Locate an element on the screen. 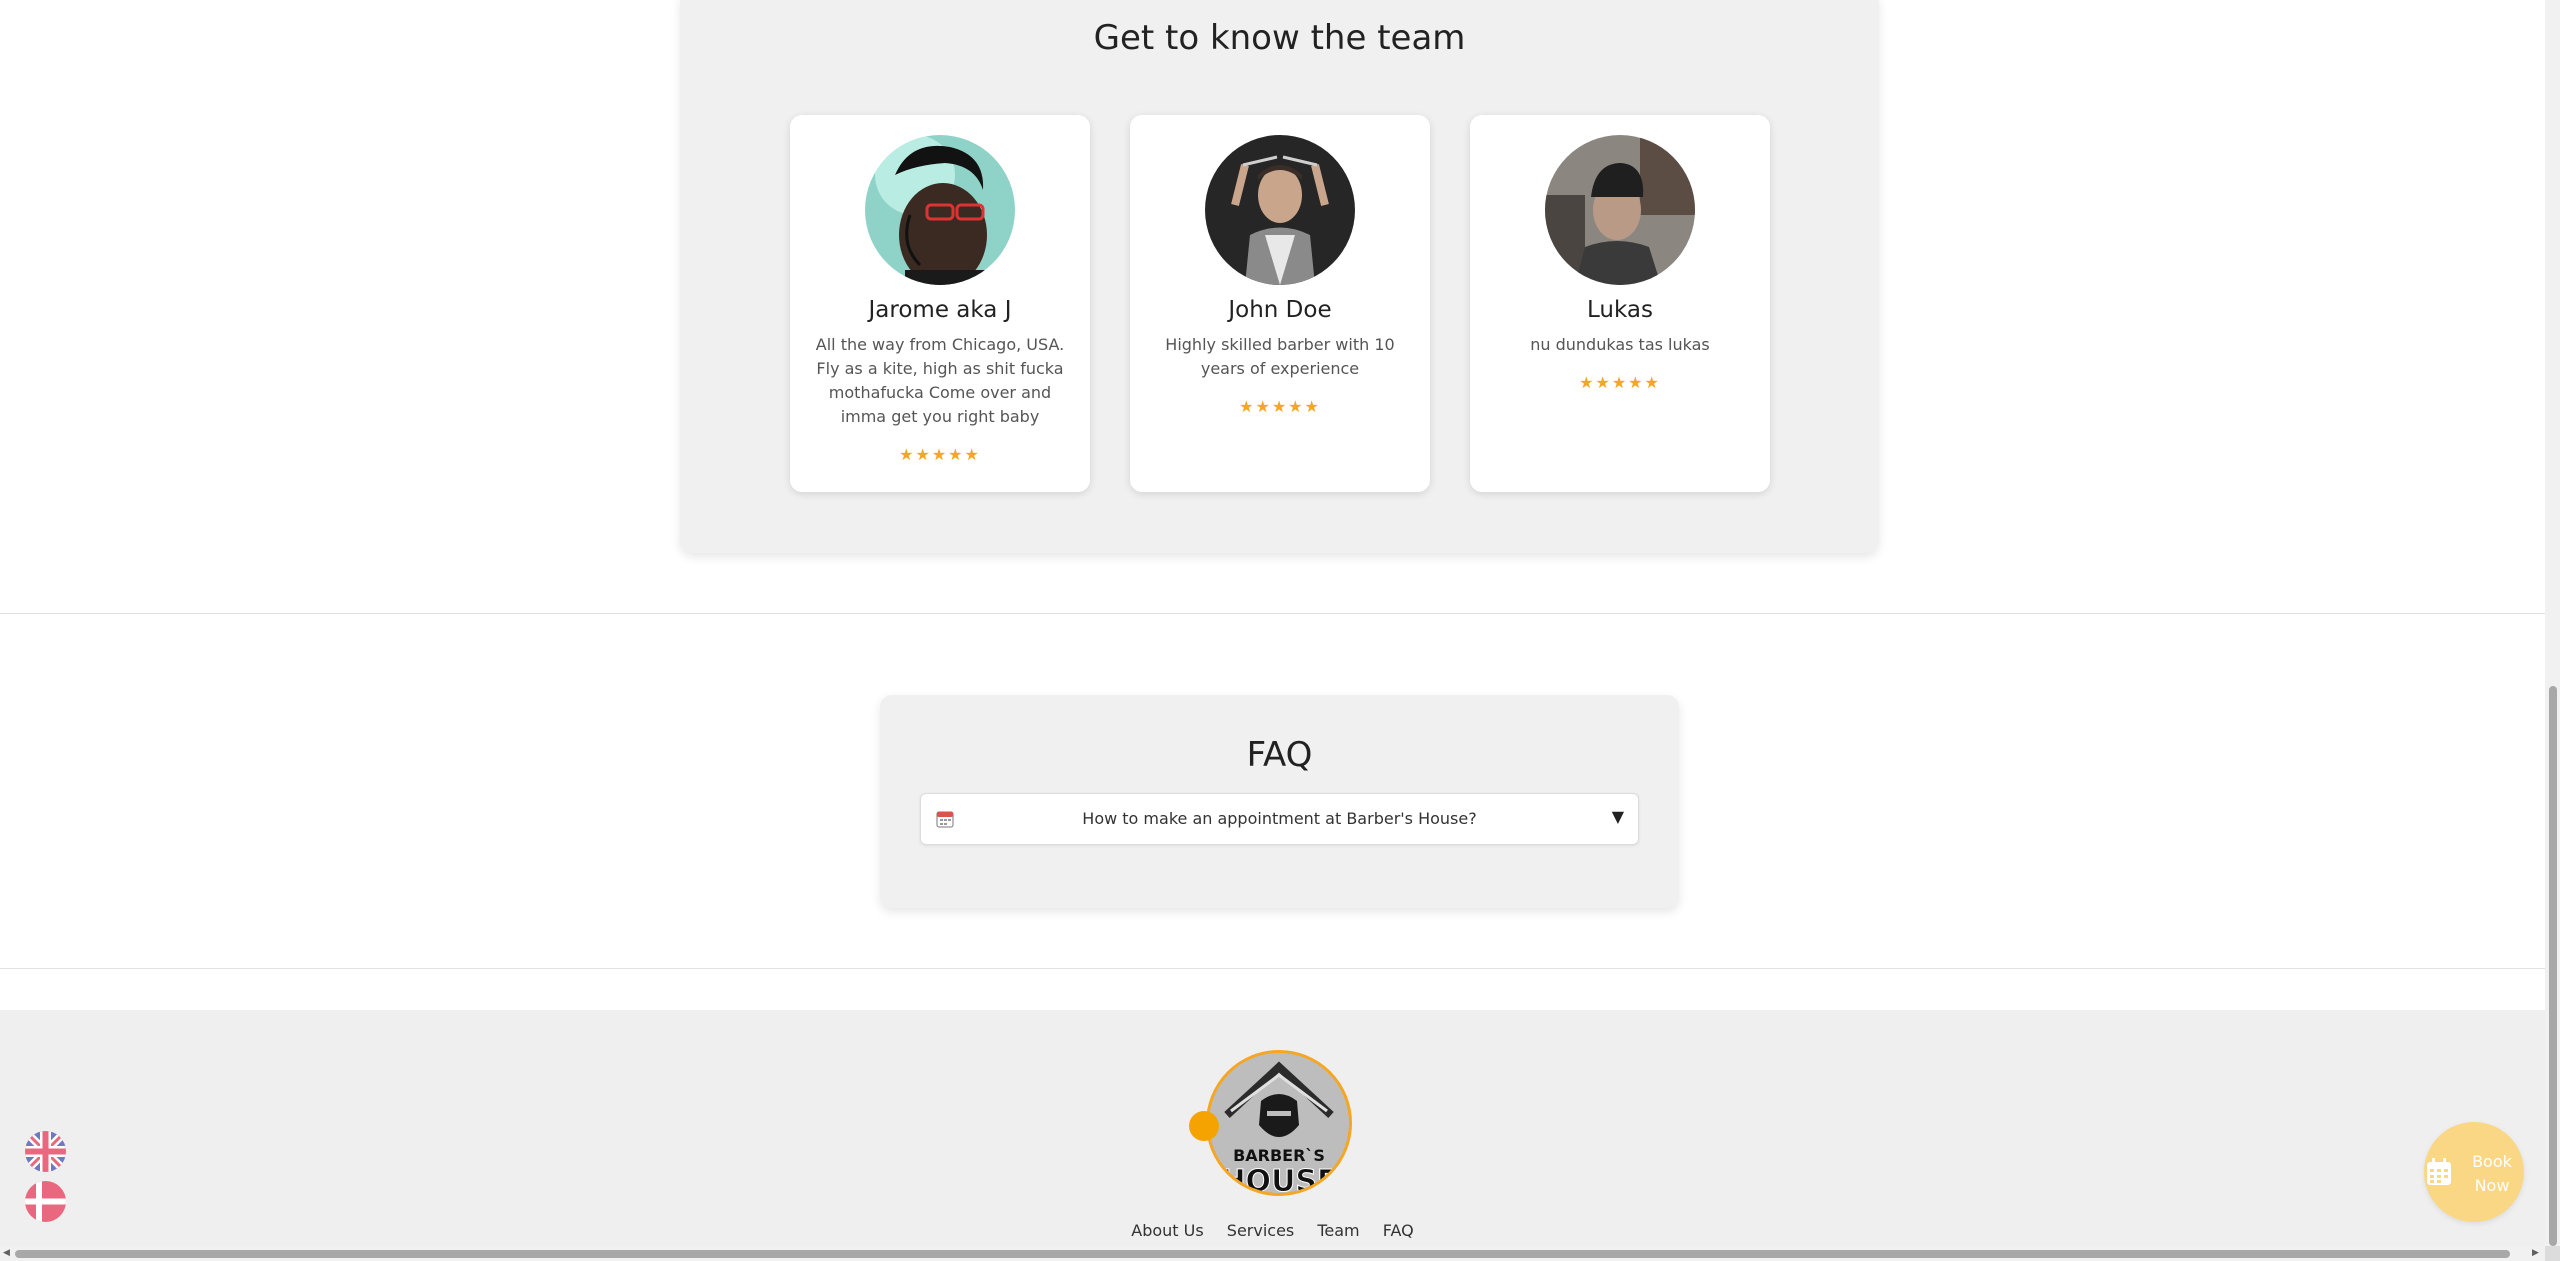  scroll-left-arrow-icon: ◀ is located at coordinates (6, 1253).